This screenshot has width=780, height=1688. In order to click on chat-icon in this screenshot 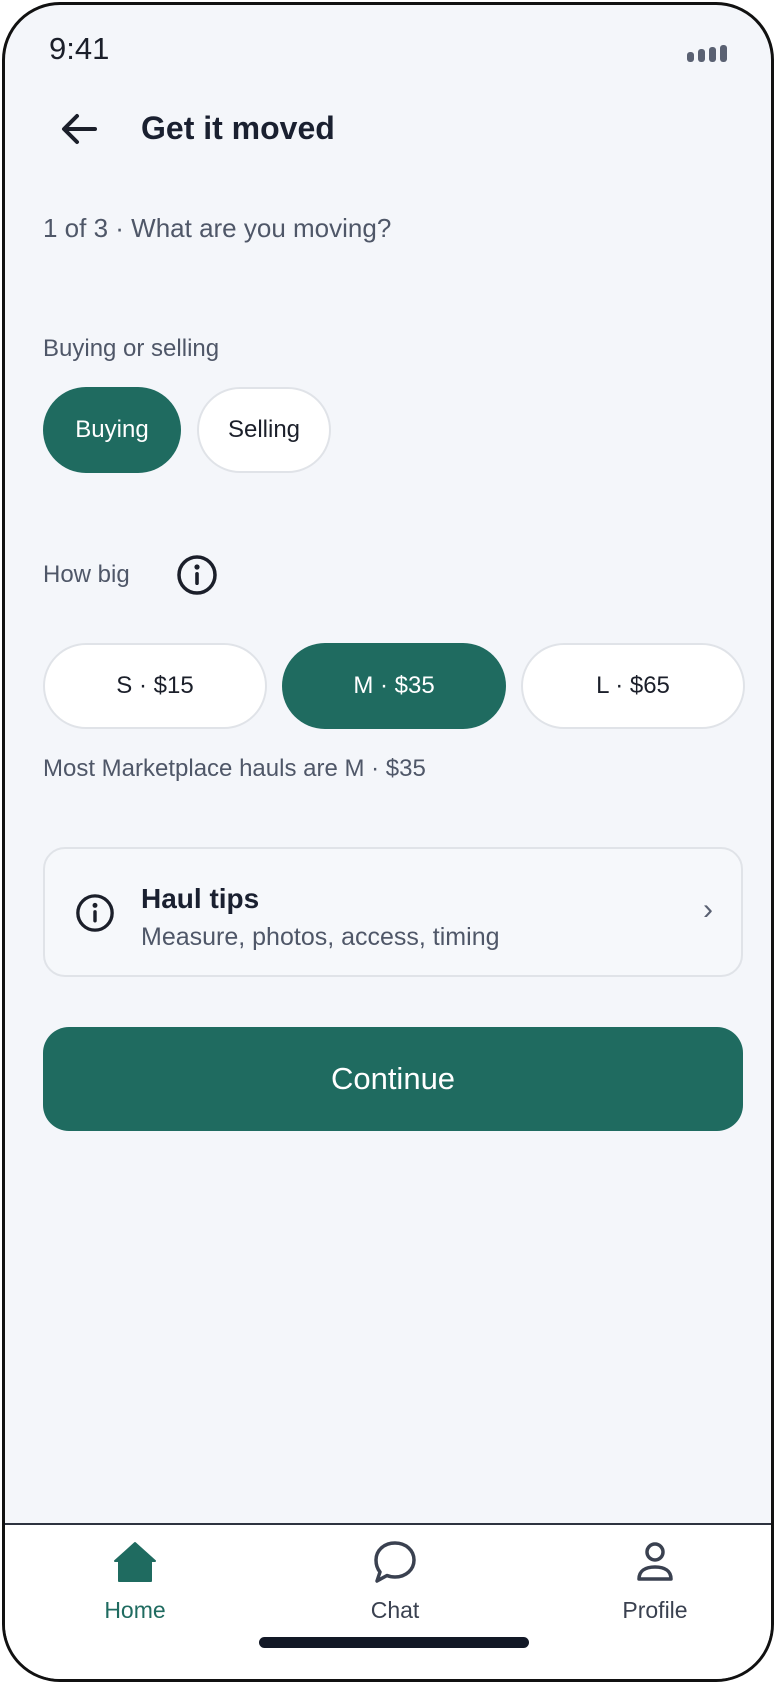, I will do `click(395, 1562)`.